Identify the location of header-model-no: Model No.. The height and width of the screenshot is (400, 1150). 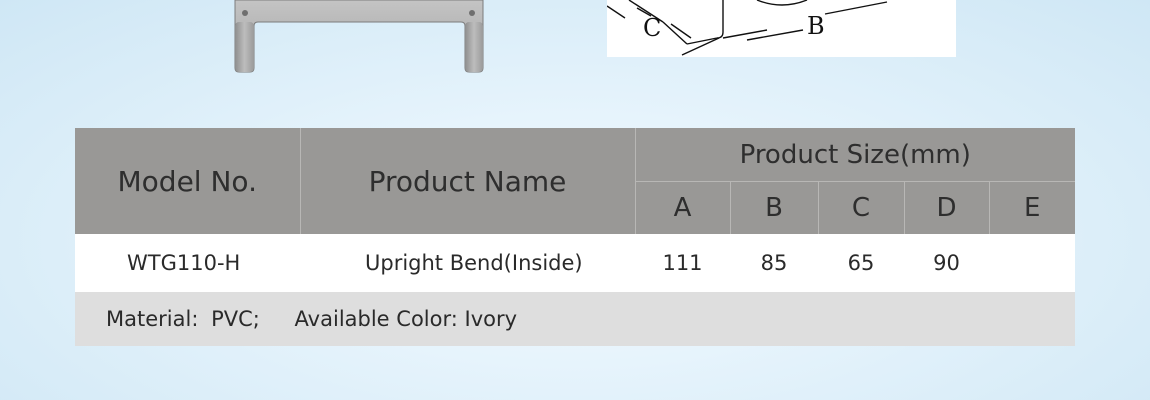
(187, 181).